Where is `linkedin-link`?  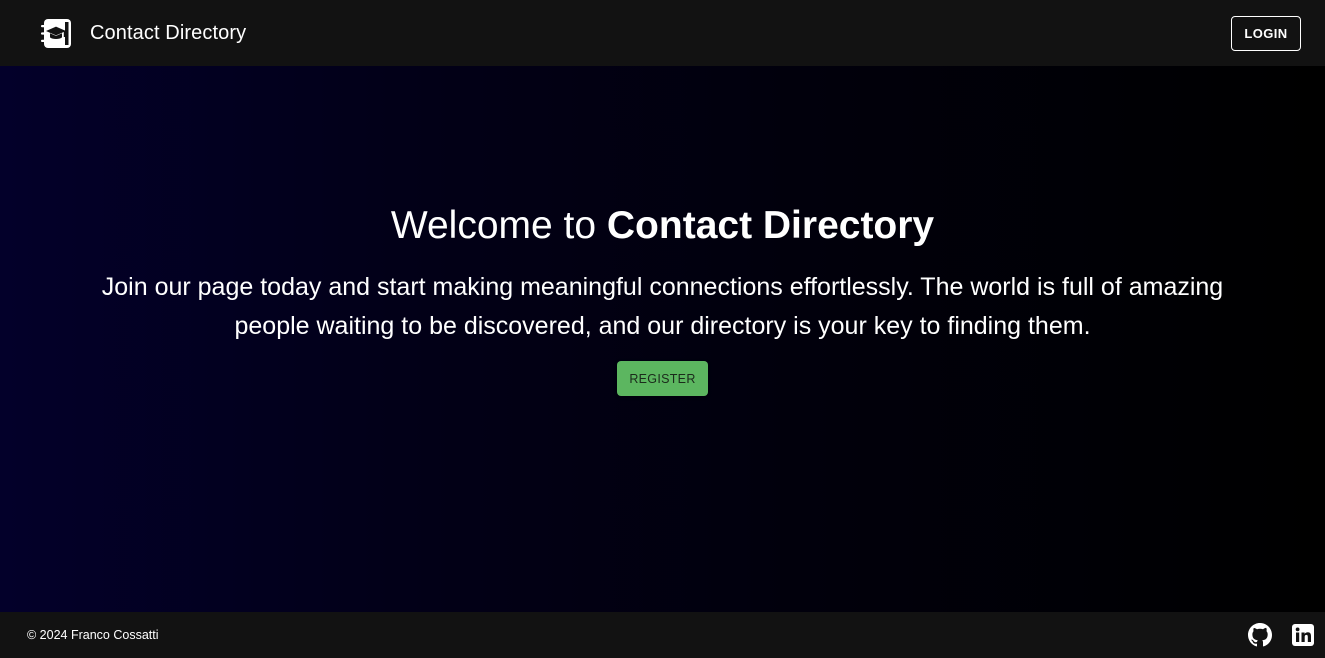 linkedin-link is located at coordinates (1303, 635).